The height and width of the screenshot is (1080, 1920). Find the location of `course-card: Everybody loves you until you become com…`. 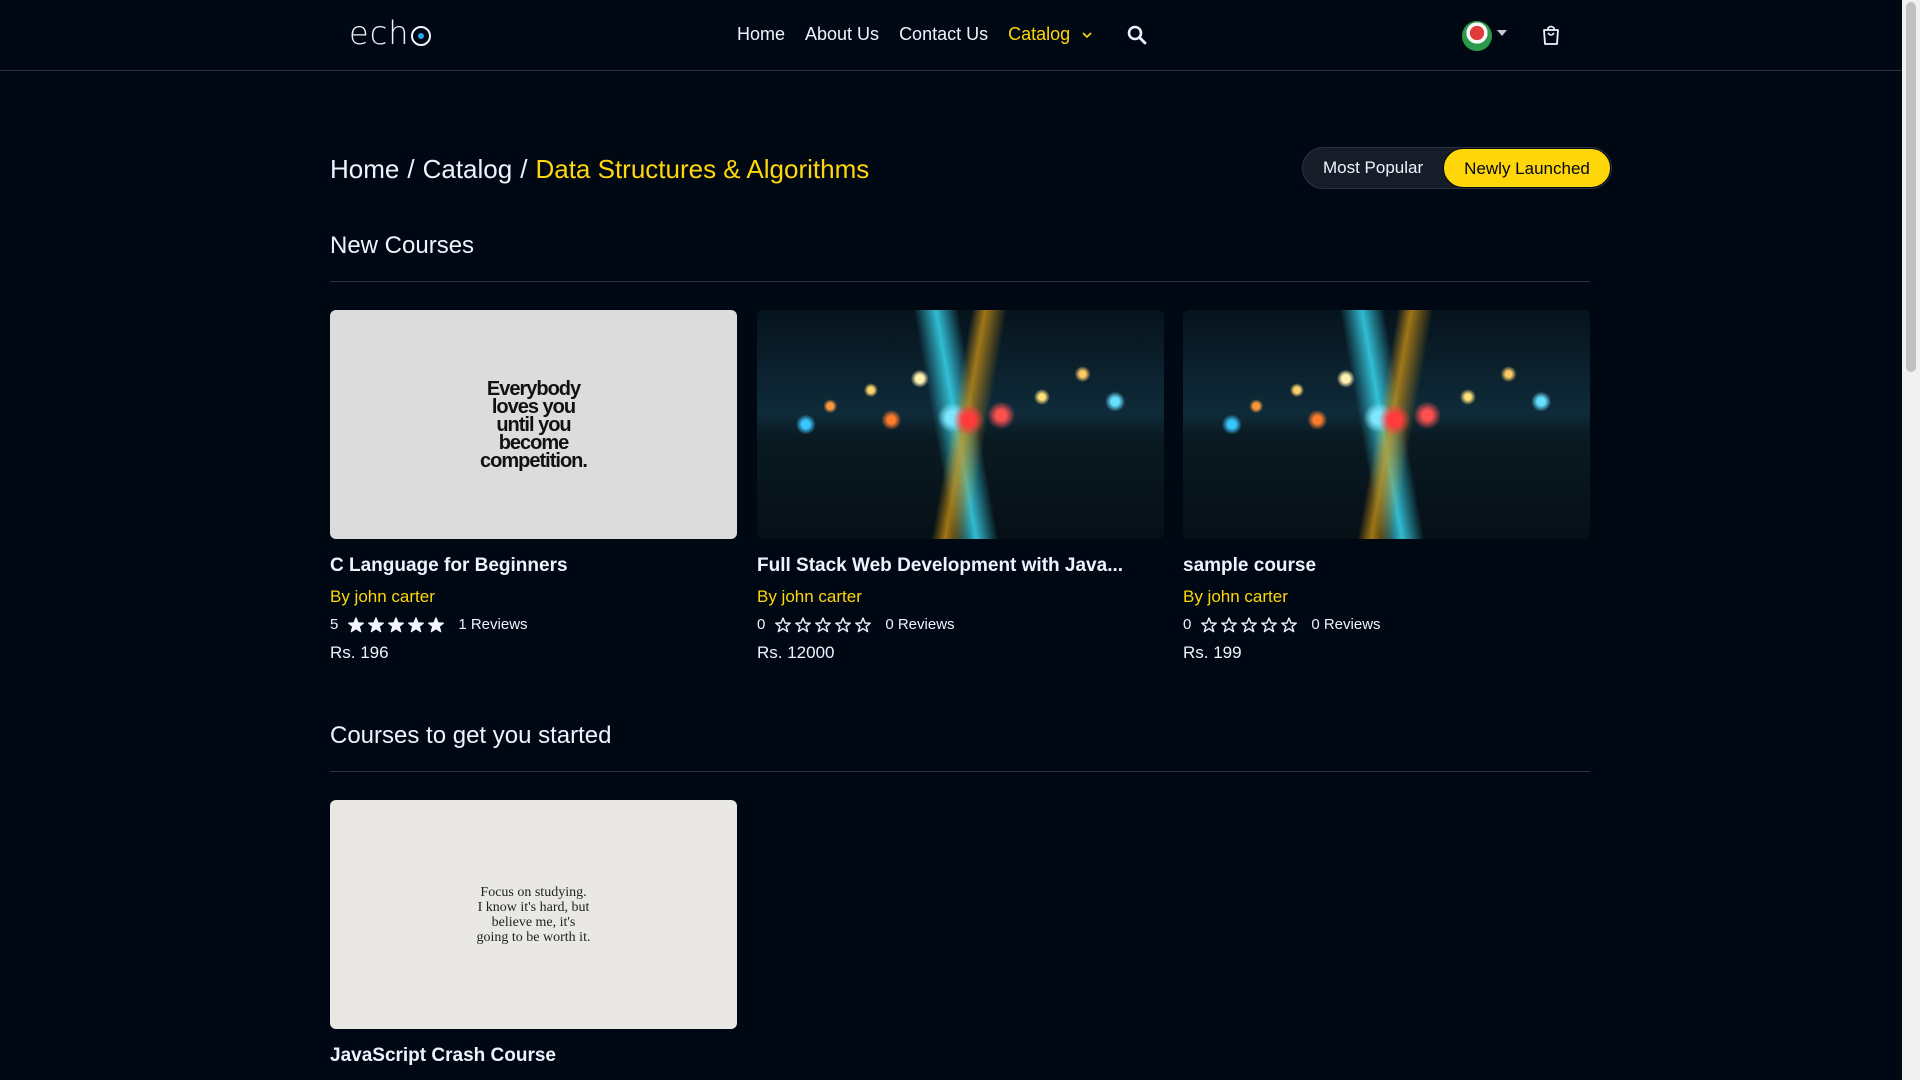

course-card: Everybody loves you until you become com… is located at coordinates (533, 486).